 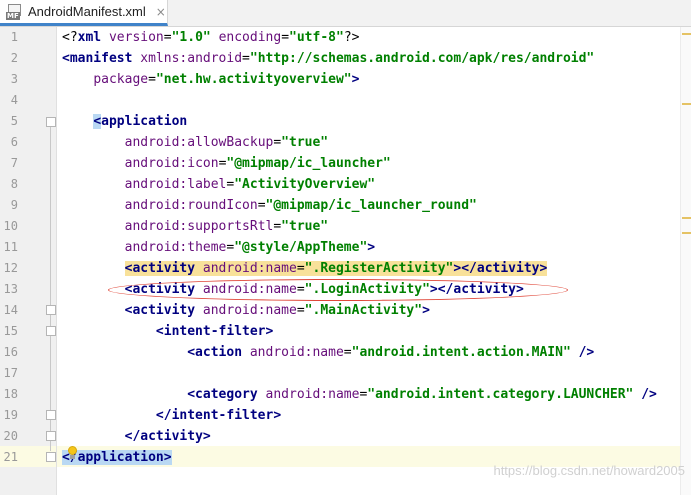 I want to click on line-number: 15, so click(x=10, y=331).